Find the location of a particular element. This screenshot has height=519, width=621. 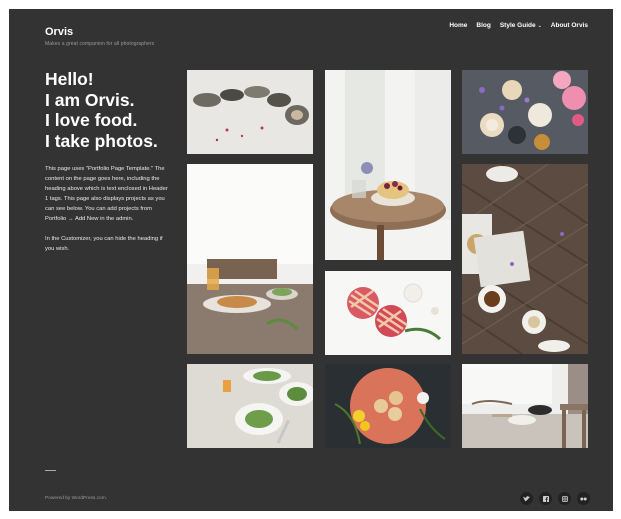

nav-style-guide: Style Guide ⌄ is located at coordinates (521, 25).